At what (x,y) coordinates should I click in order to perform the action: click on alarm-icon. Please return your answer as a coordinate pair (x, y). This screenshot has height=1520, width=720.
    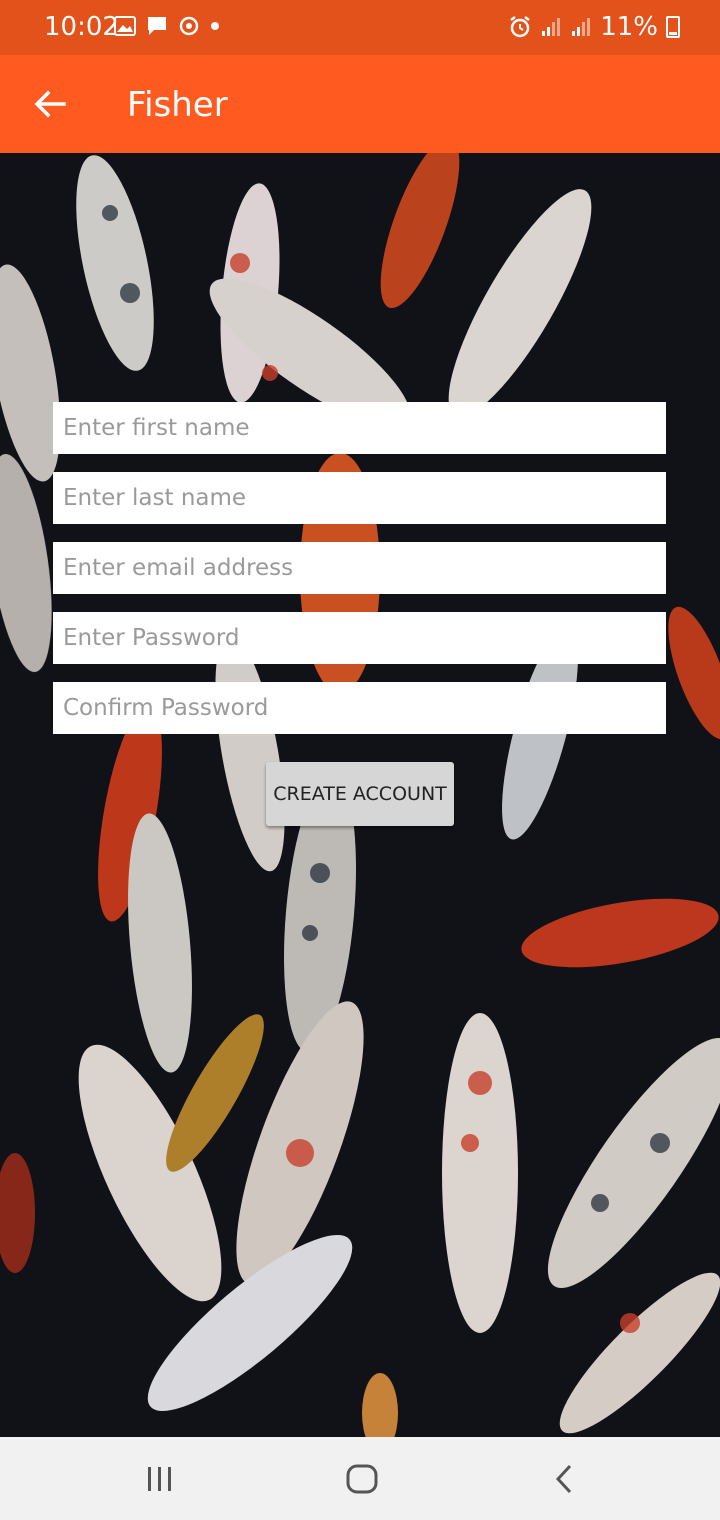
    Looking at the image, I should click on (520, 27).